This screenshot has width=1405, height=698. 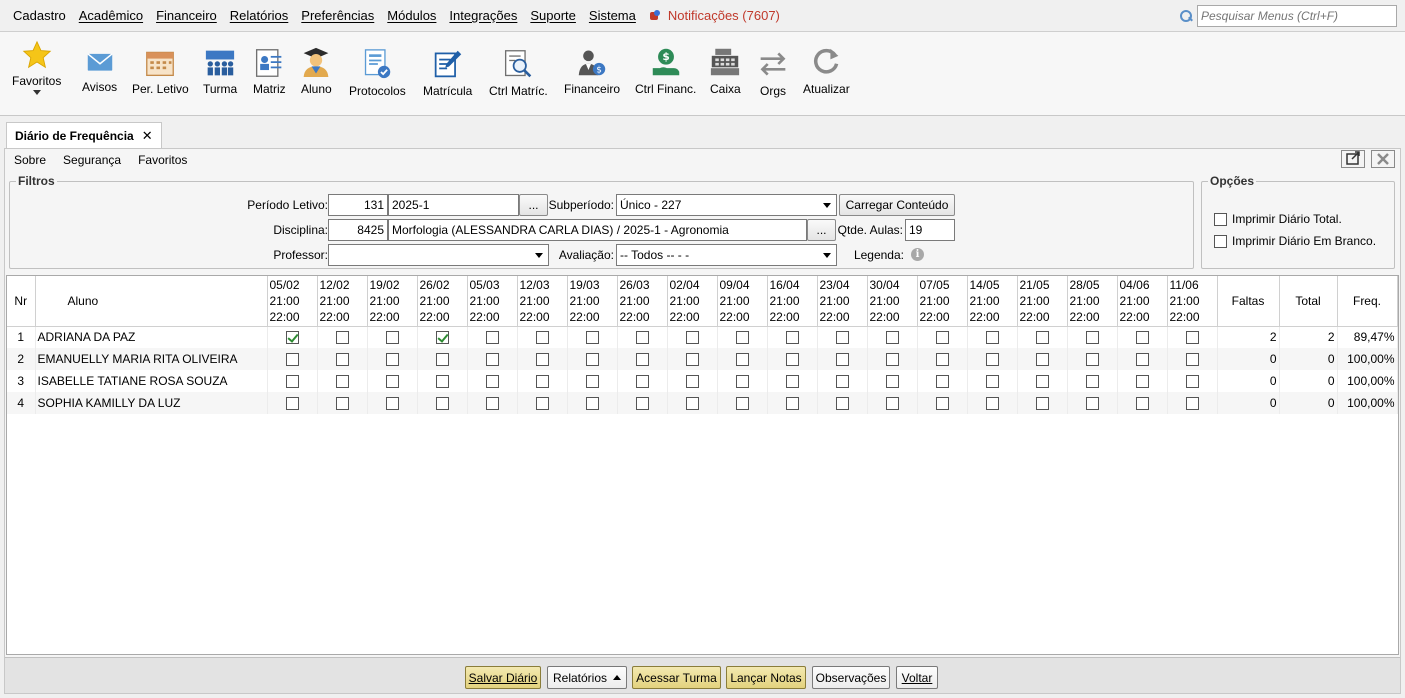 What do you see at coordinates (447, 73) in the screenshot?
I see `matricula-button: Matrícula` at bounding box center [447, 73].